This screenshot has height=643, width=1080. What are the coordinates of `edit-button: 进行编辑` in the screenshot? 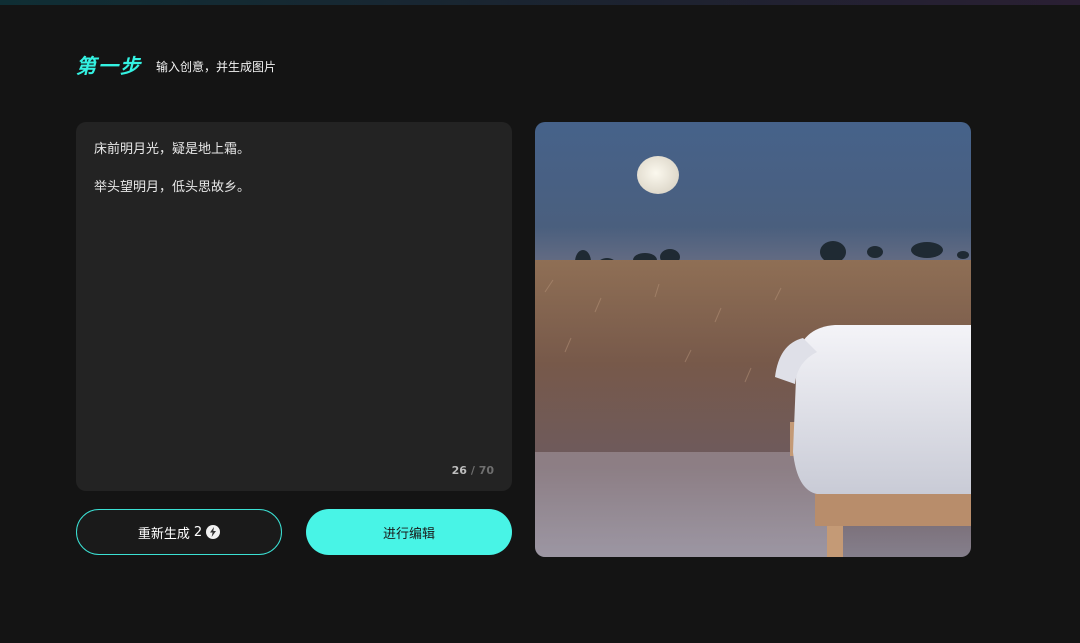 It's located at (409, 532).